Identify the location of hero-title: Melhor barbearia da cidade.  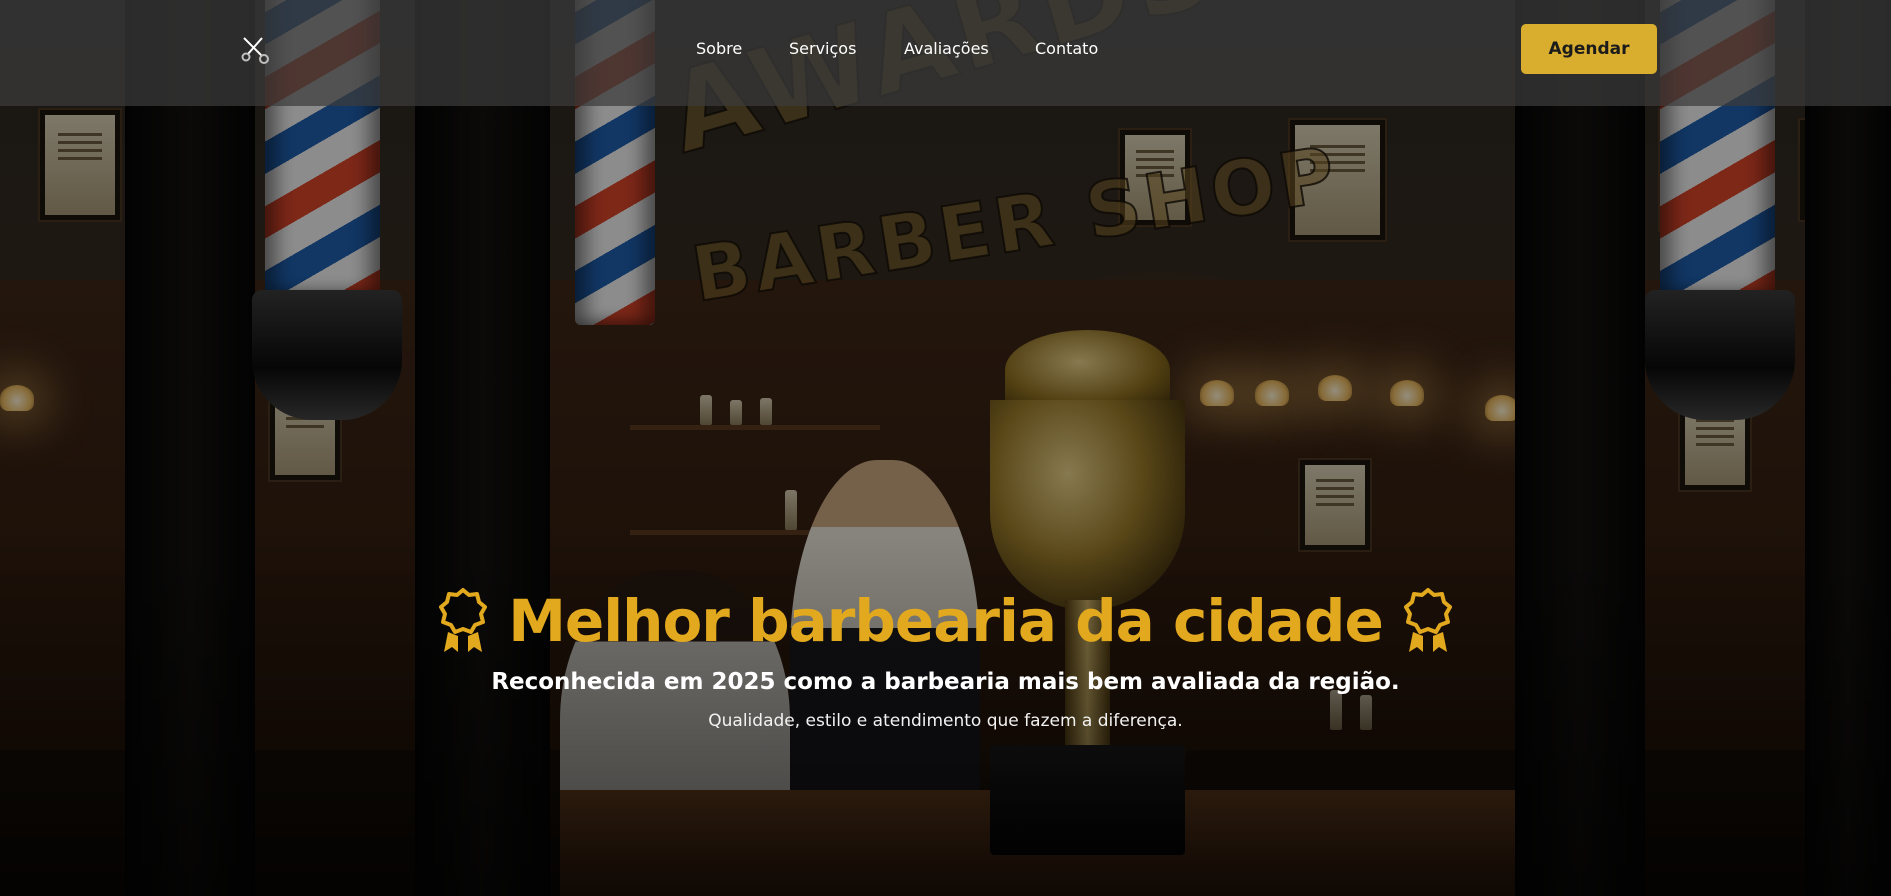
(946, 621).